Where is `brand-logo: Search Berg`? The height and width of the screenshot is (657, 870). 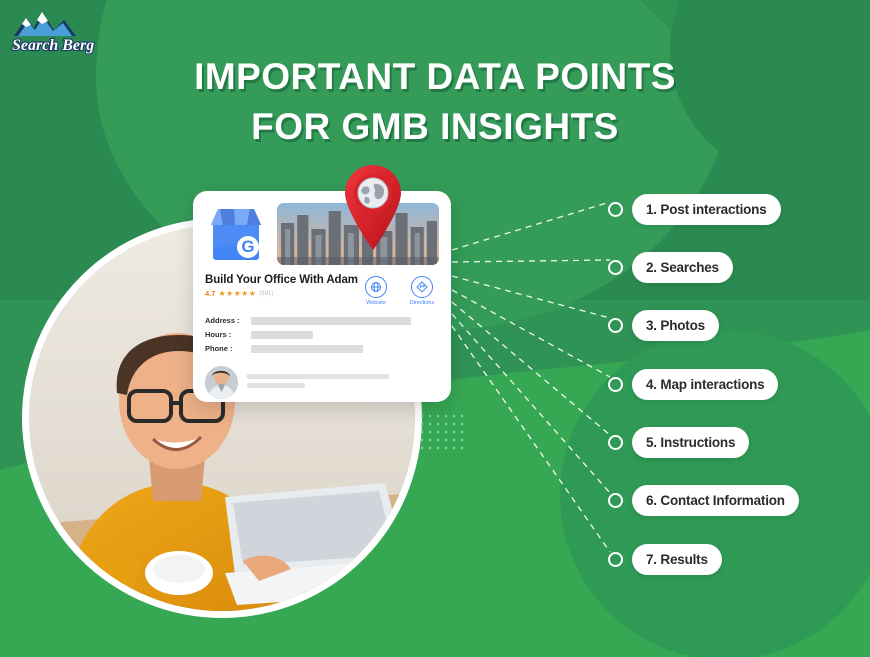 brand-logo: Search Berg is located at coordinates (58, 31).